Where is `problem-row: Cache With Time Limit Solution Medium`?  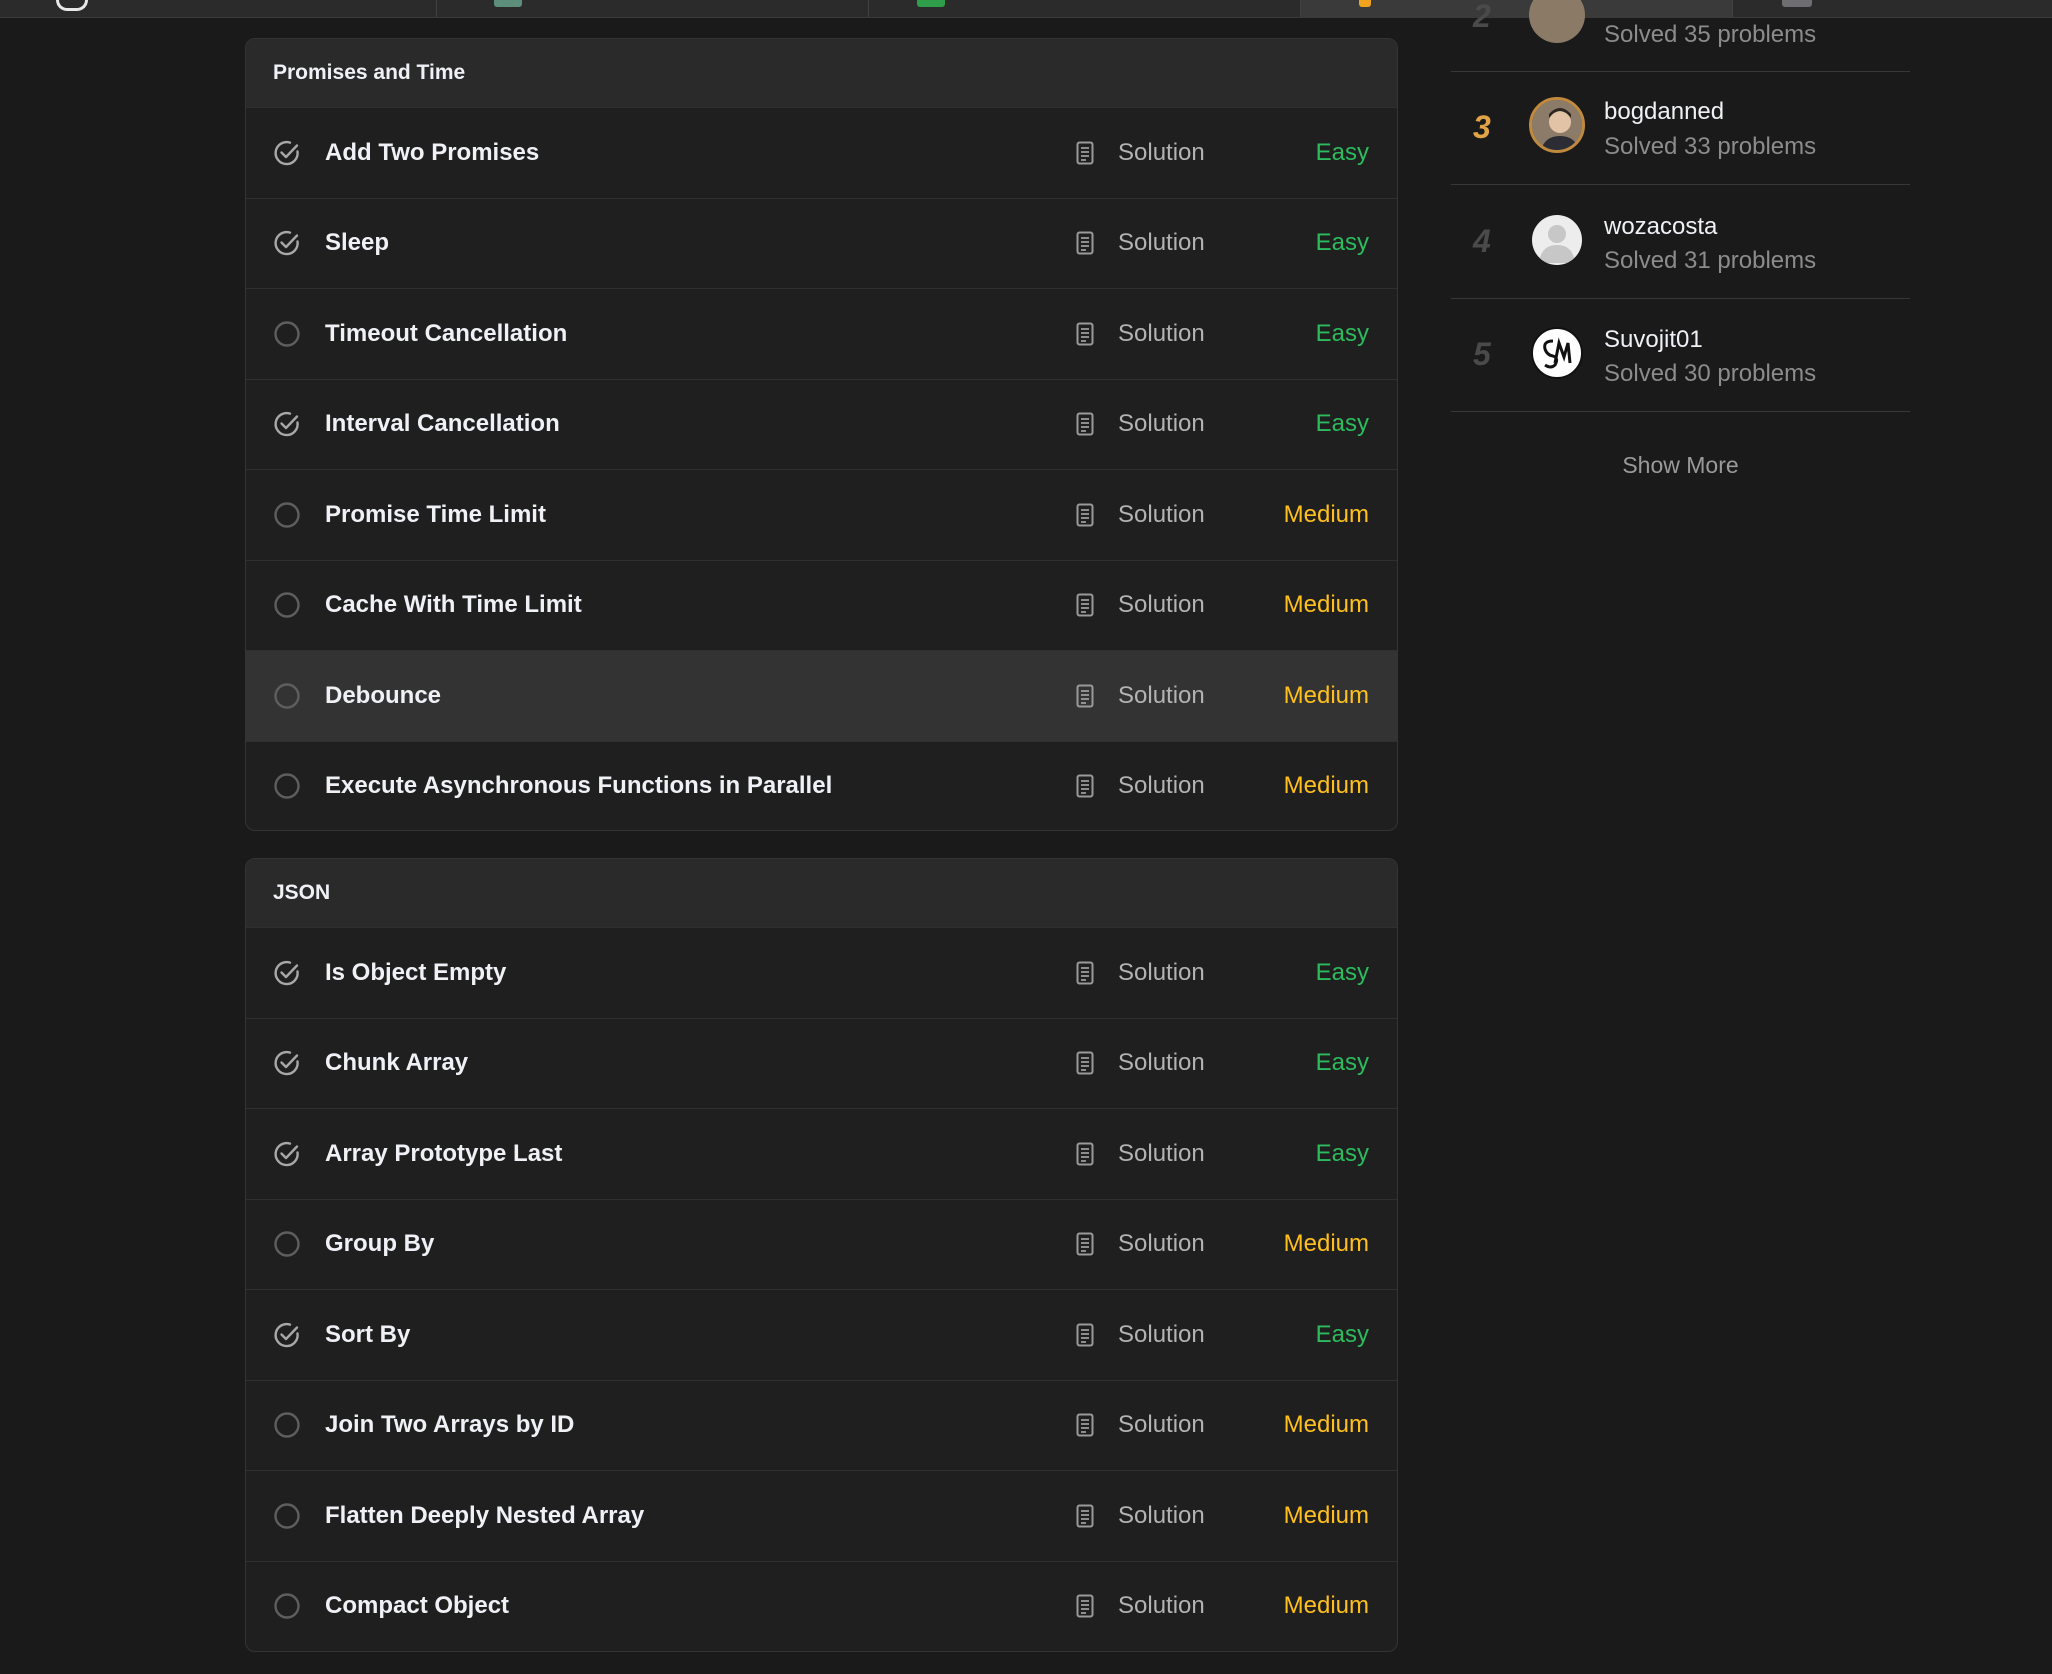
problem-row: Cache With Time Limit Solution Medium is located at coordinates (821, 605).